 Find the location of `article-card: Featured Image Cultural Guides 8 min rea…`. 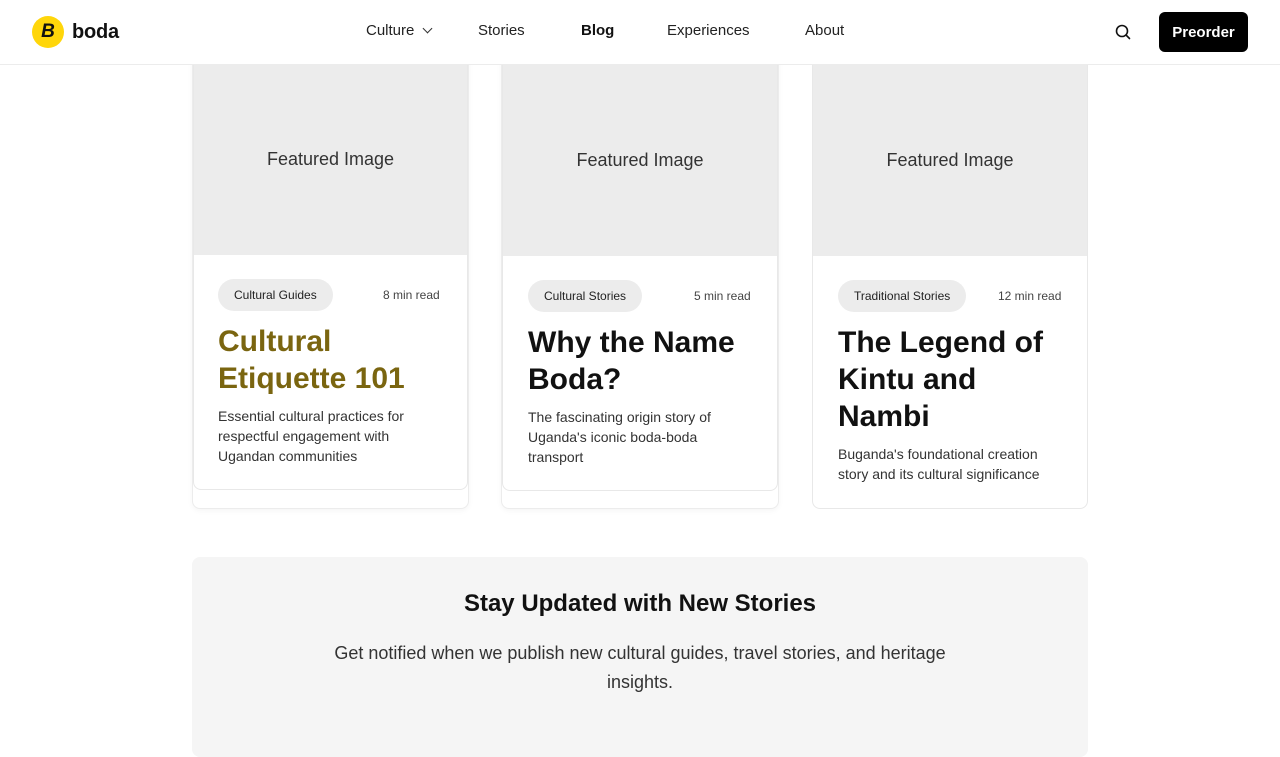

article-card: Featured Image Cultural Guides 8 min rea… is located at coordinates (330, 265).